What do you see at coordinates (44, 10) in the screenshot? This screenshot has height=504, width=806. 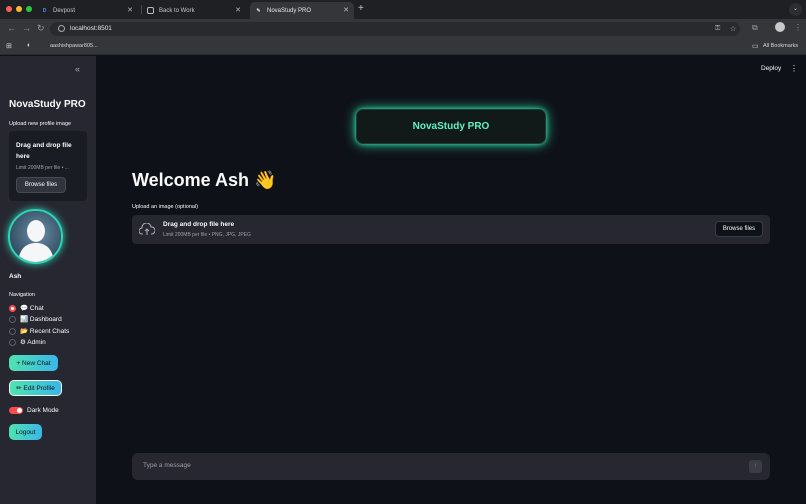 I see `devpost-favicon-icon: D` at bounding box center [44, 10].